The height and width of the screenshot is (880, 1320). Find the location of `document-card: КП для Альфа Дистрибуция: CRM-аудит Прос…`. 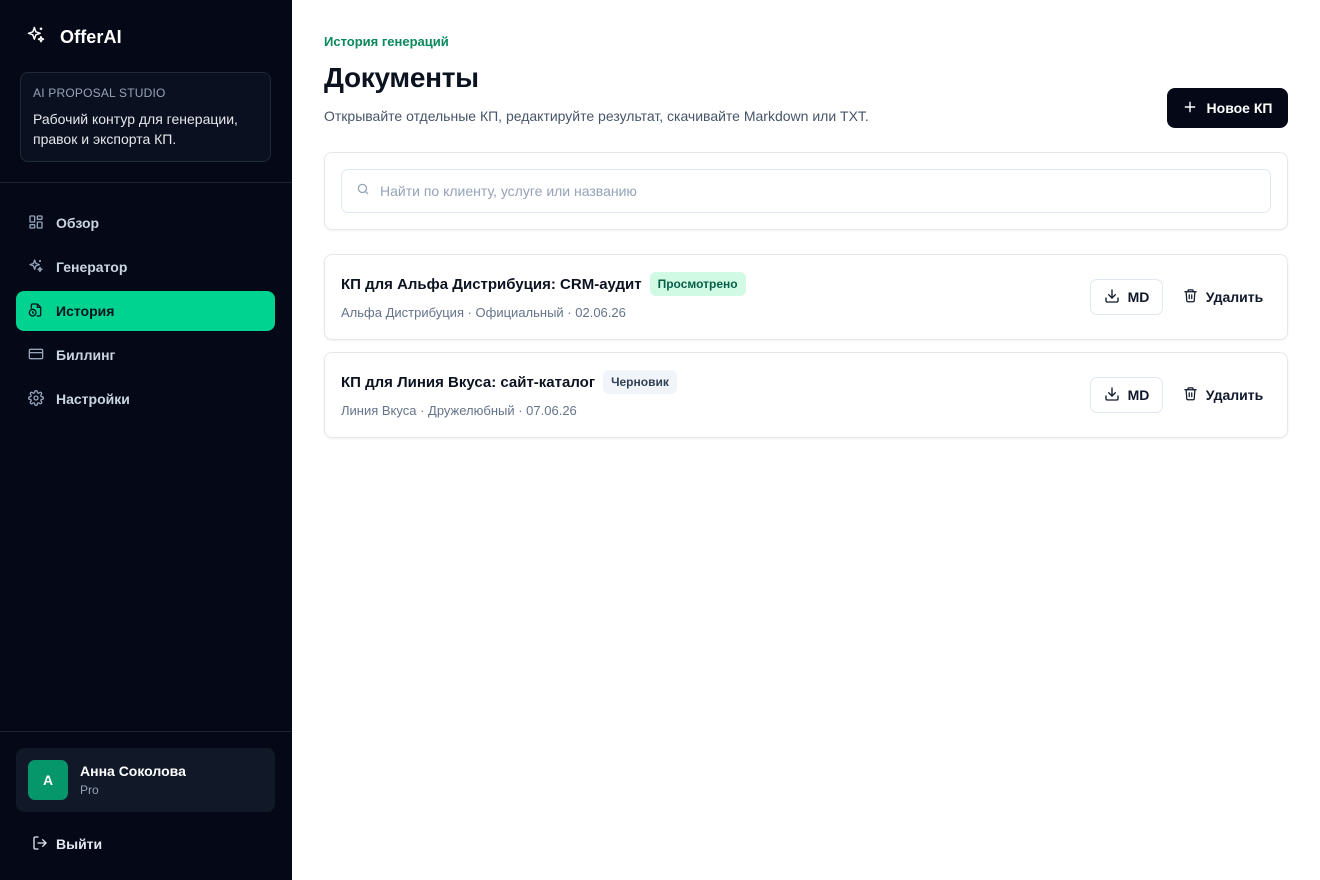

document-card: КП для Альфа Дистрибуция: CRM-аудит Прос… is located at coordinates (806, 297).